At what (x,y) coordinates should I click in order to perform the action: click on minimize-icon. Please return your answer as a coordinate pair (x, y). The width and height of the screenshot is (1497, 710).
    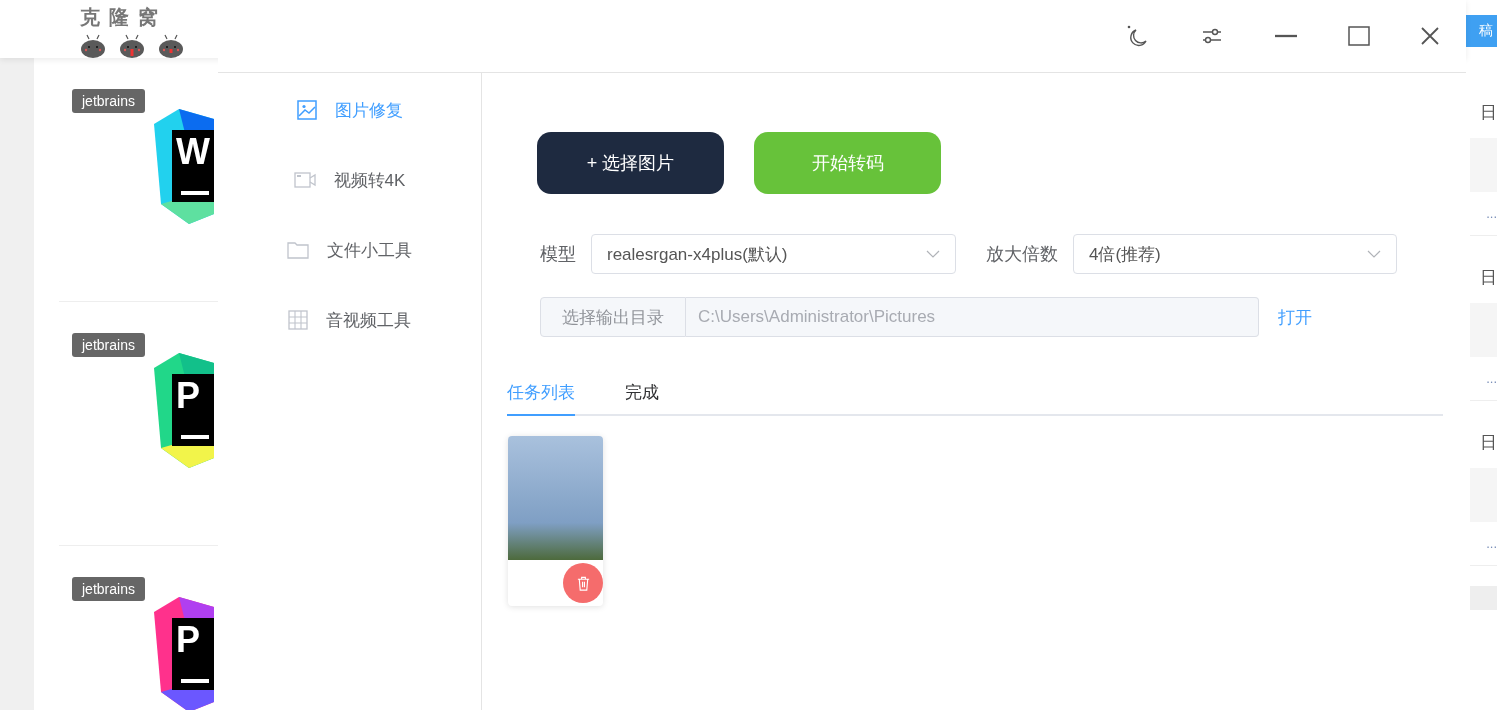
    Looking at the image, I should click on (1286, 36).